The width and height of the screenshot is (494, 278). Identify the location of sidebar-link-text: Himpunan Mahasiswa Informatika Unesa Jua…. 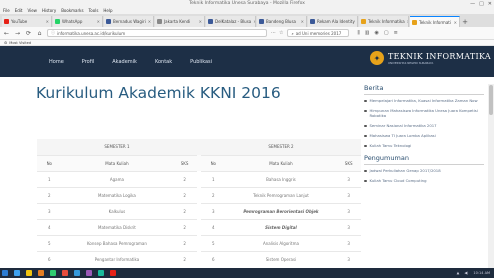
(423, 113).